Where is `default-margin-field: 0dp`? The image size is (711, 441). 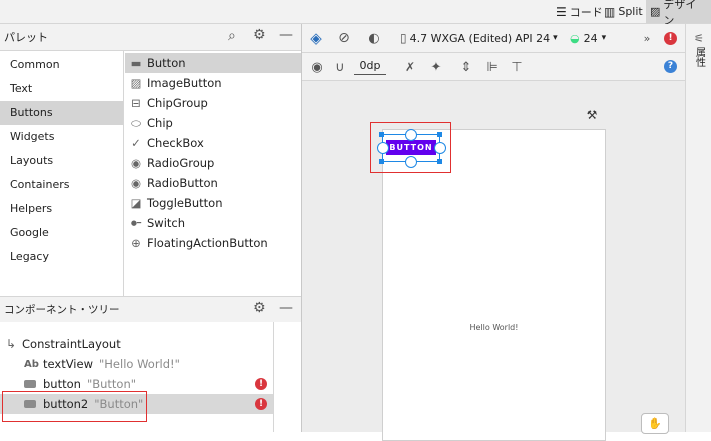
default-margin-field: 0dp is located at coordinates (370, 66).